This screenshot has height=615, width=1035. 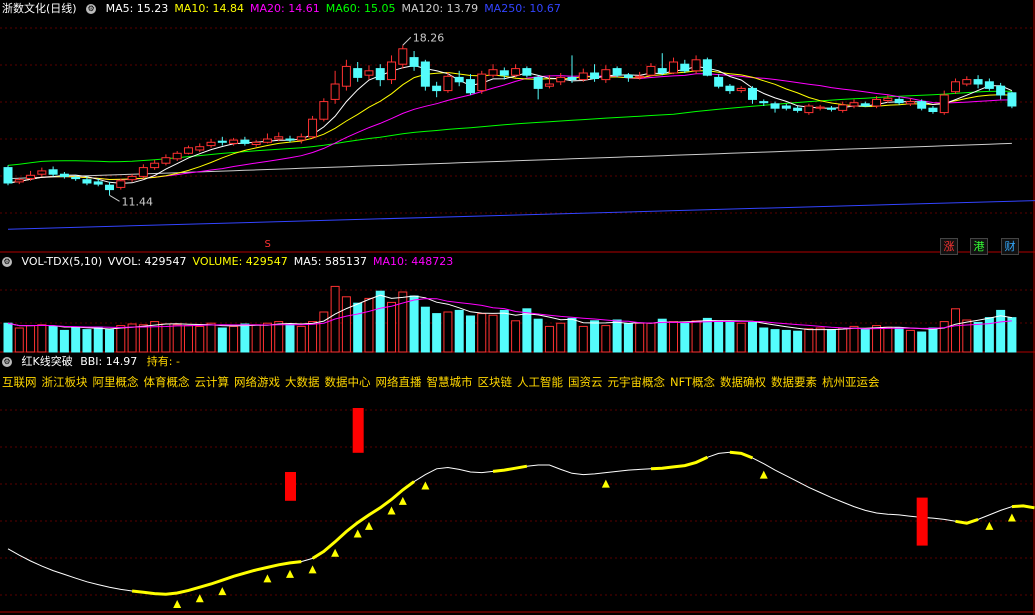 What do you see at coordinates (348, 382) in the screenshot?
I see `concept-tag: 数据中心` at bounding box center [348, 382].